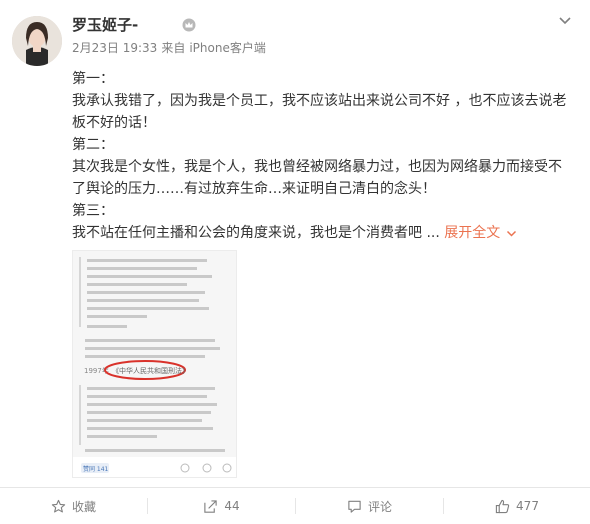 The width and height of the screenshot is (590, 524). I want to click on post-line: 了舆论的压力……有过放弃生命…来证明自己清白的念头！, so click(254, 189).